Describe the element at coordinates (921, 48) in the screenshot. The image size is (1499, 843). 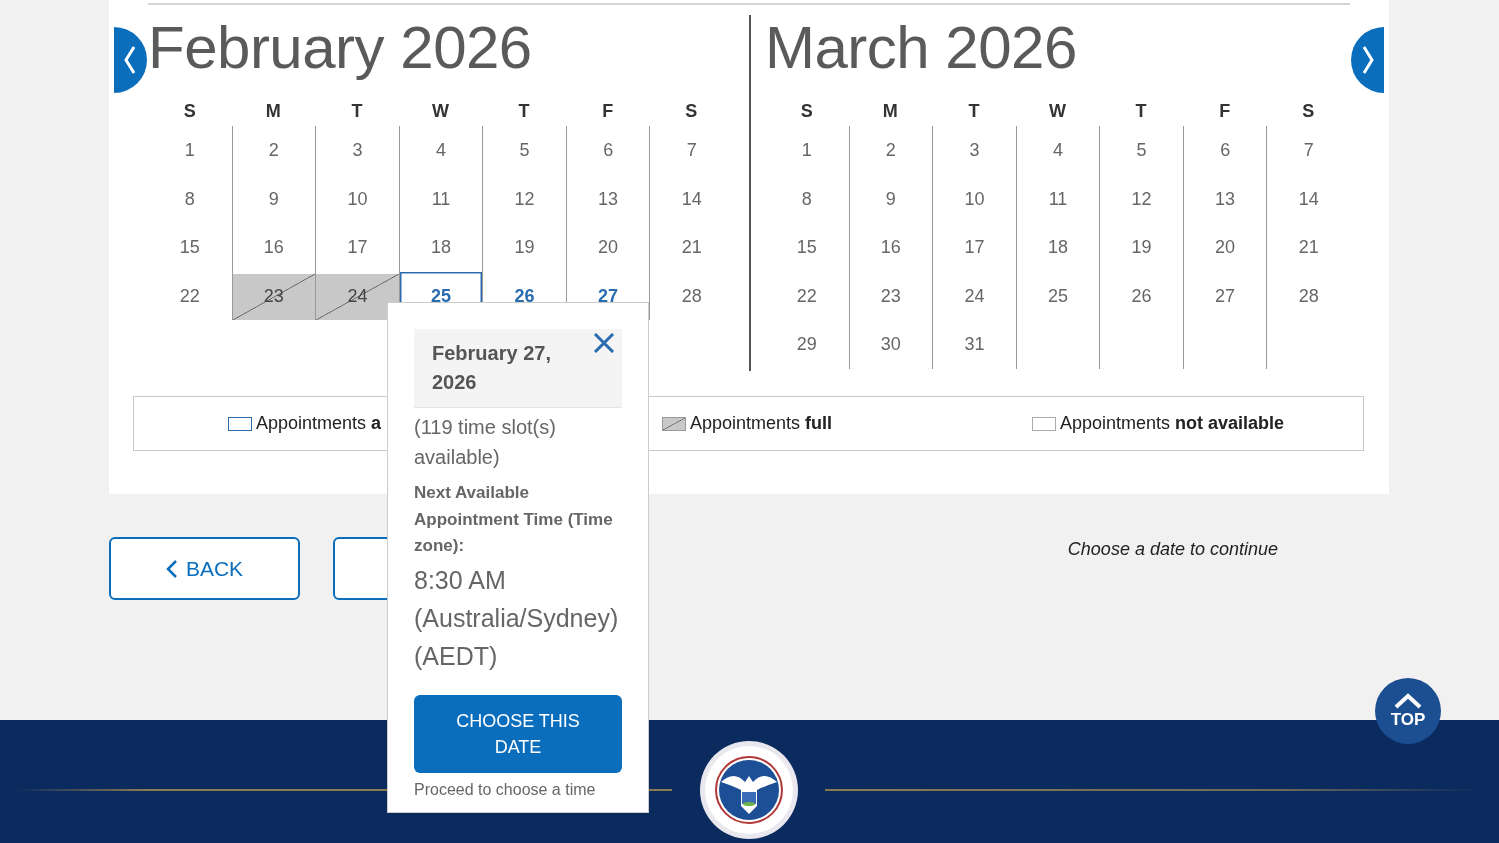
I see `month-title: March 2026` at that location.